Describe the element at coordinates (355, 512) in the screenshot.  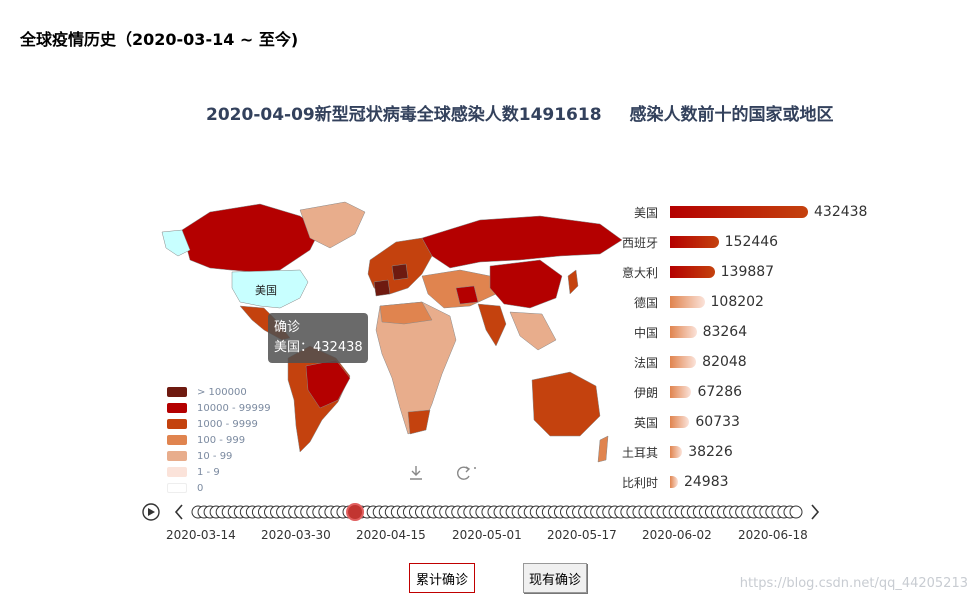
I see `timeline-current-handle` at that location.